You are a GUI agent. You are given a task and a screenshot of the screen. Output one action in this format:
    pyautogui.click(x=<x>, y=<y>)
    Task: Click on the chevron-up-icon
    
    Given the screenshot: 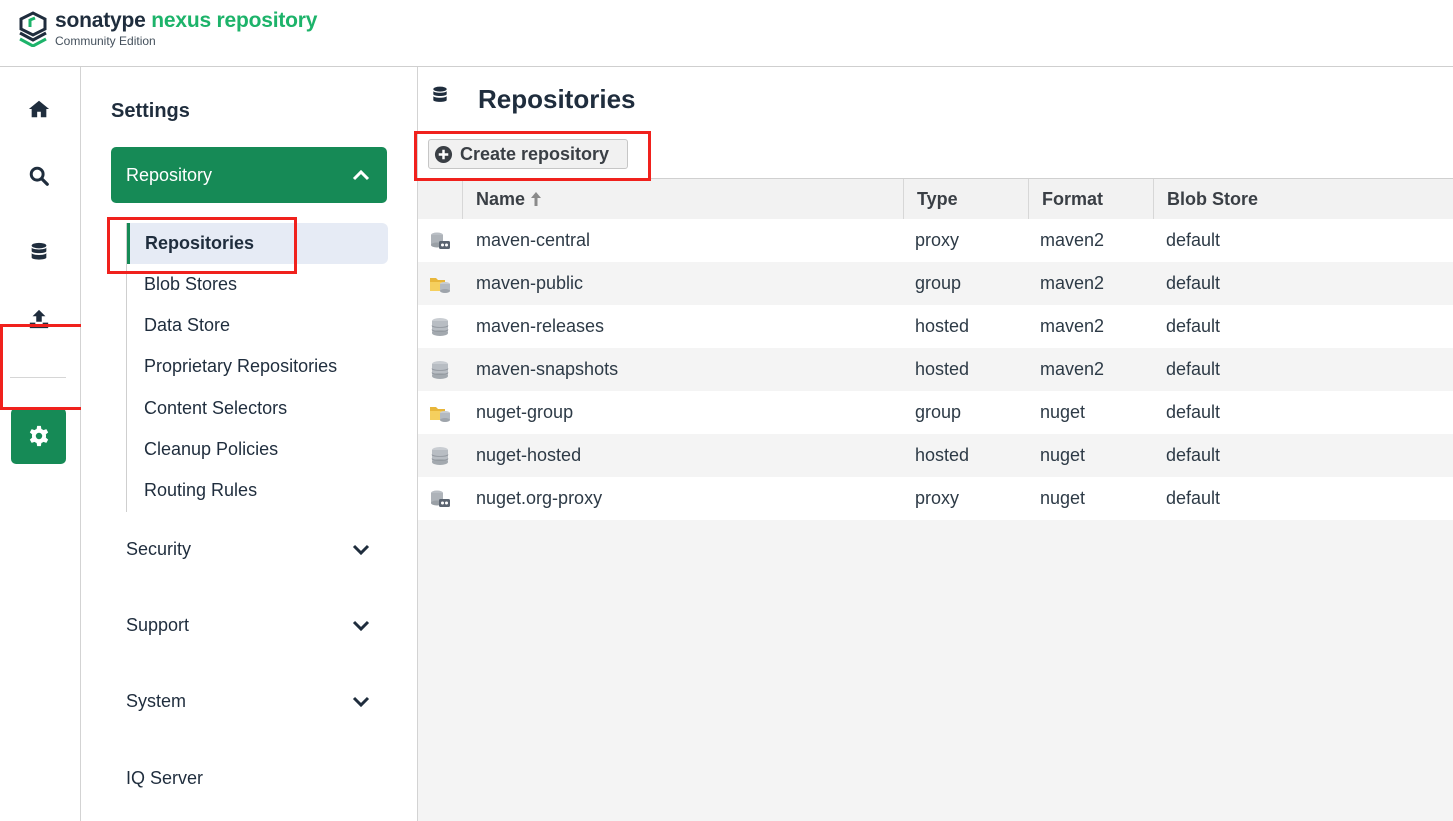 What is the action you would take?
    pyautogui.click(x=361, y=175)
    